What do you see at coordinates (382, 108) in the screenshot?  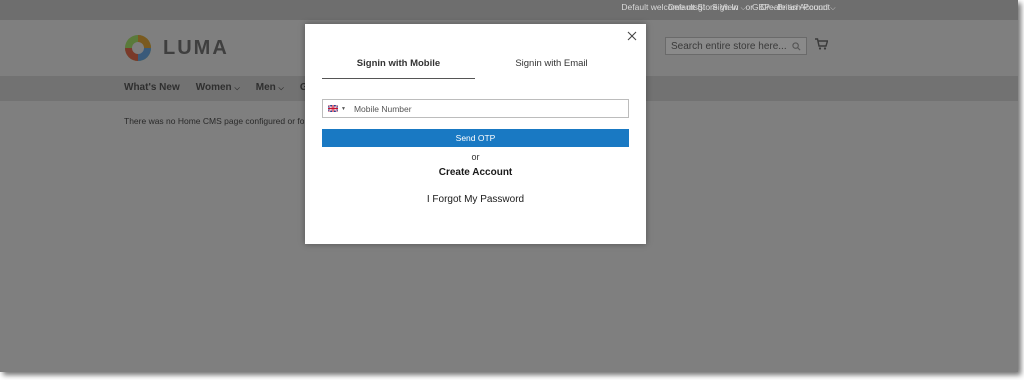 I see `mobile-number-placeholder: Mobile Number` at bounding box center [382, 108].